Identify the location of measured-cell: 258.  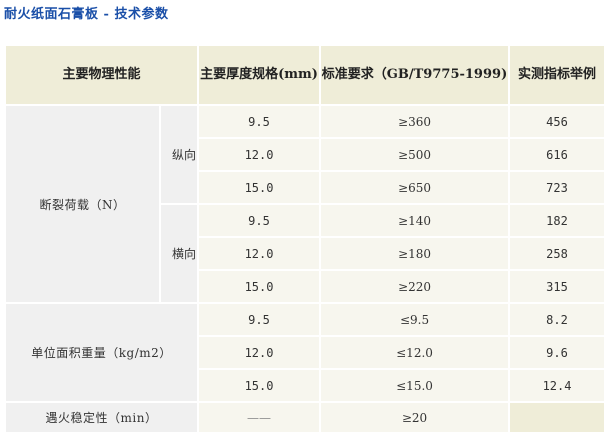
(557, 253).